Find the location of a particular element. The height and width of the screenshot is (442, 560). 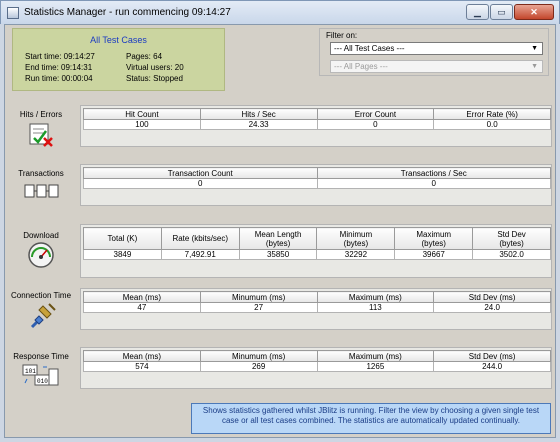

conn-minimum-value: 27 is located at coordinates (258, 307).